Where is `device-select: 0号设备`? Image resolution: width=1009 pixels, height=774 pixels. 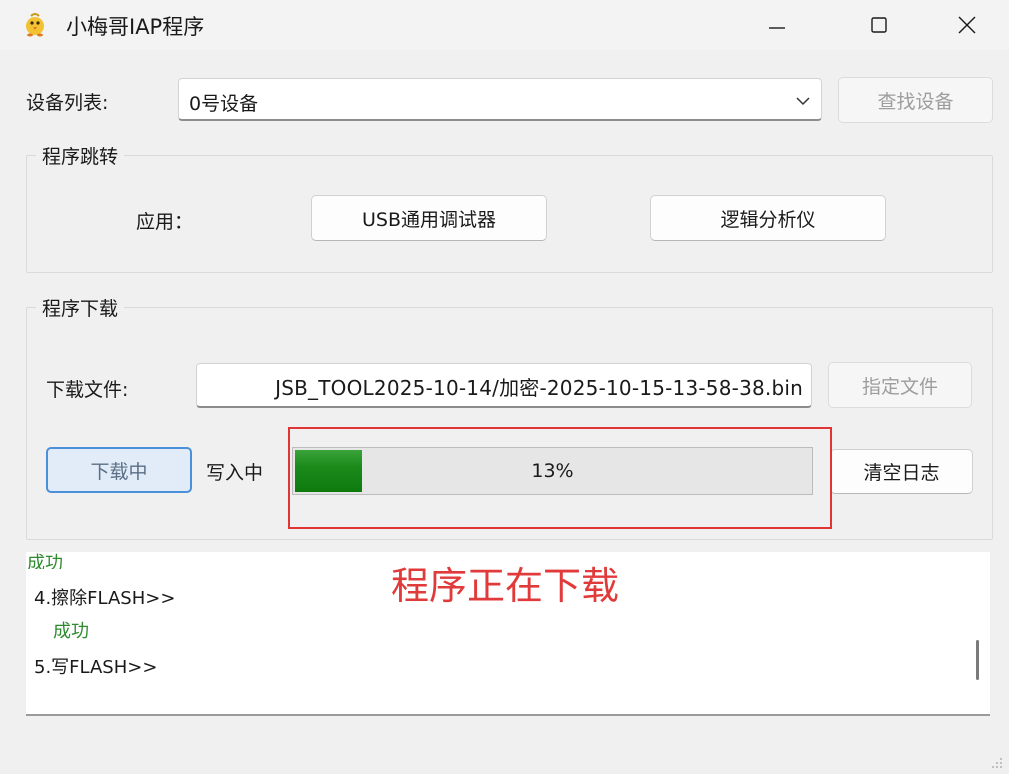 device-select: 0号设备 is located at coordinates (500, 99).